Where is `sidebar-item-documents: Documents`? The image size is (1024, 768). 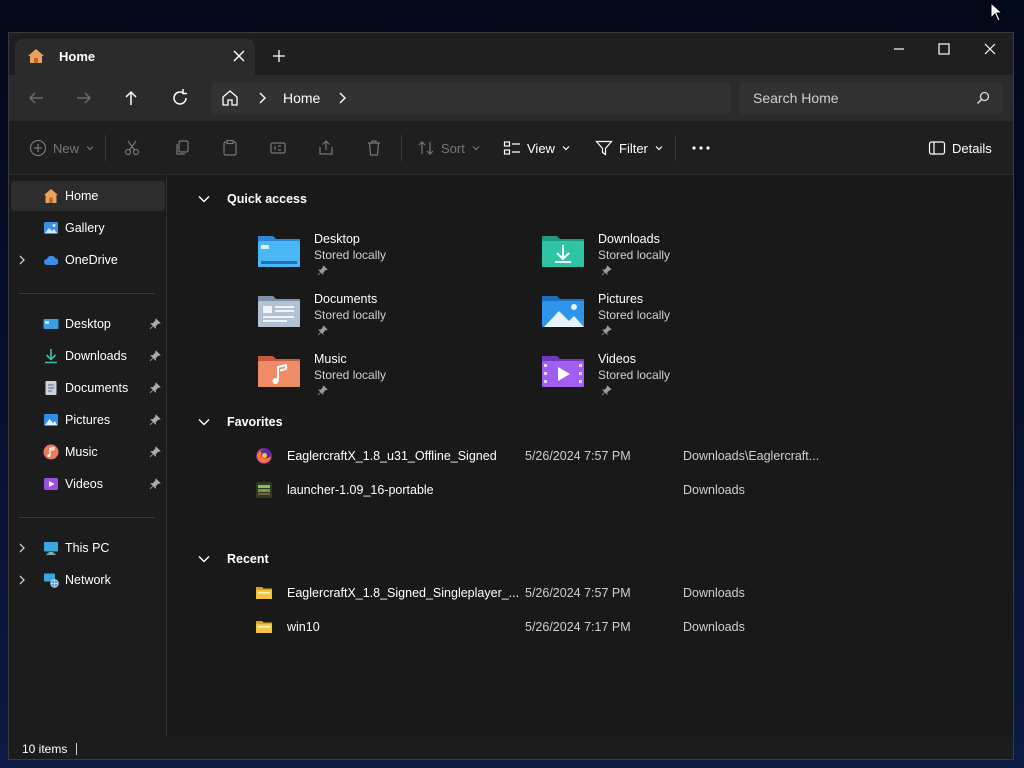 sidebar-item-documents: Documents is located at coordinates (88, 388).